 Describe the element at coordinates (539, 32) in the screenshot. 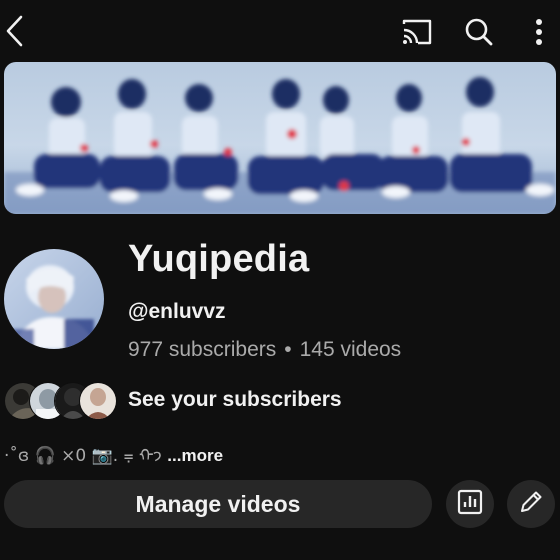

I see `more-vert-icon` at that location.